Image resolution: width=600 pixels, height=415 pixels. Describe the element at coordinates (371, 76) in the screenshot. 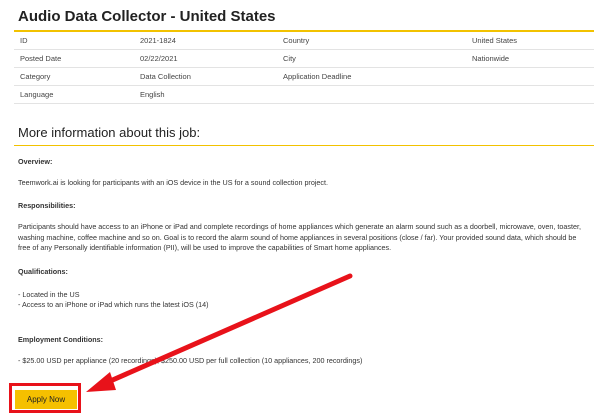

I see `detail-label: Application Deadline` at that location.